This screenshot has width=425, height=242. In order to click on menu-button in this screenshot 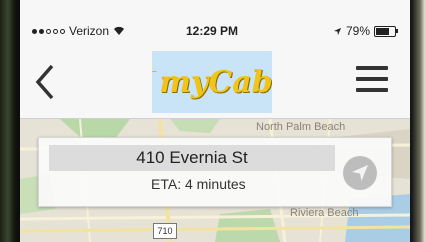, I will do `click(373, 81)`.